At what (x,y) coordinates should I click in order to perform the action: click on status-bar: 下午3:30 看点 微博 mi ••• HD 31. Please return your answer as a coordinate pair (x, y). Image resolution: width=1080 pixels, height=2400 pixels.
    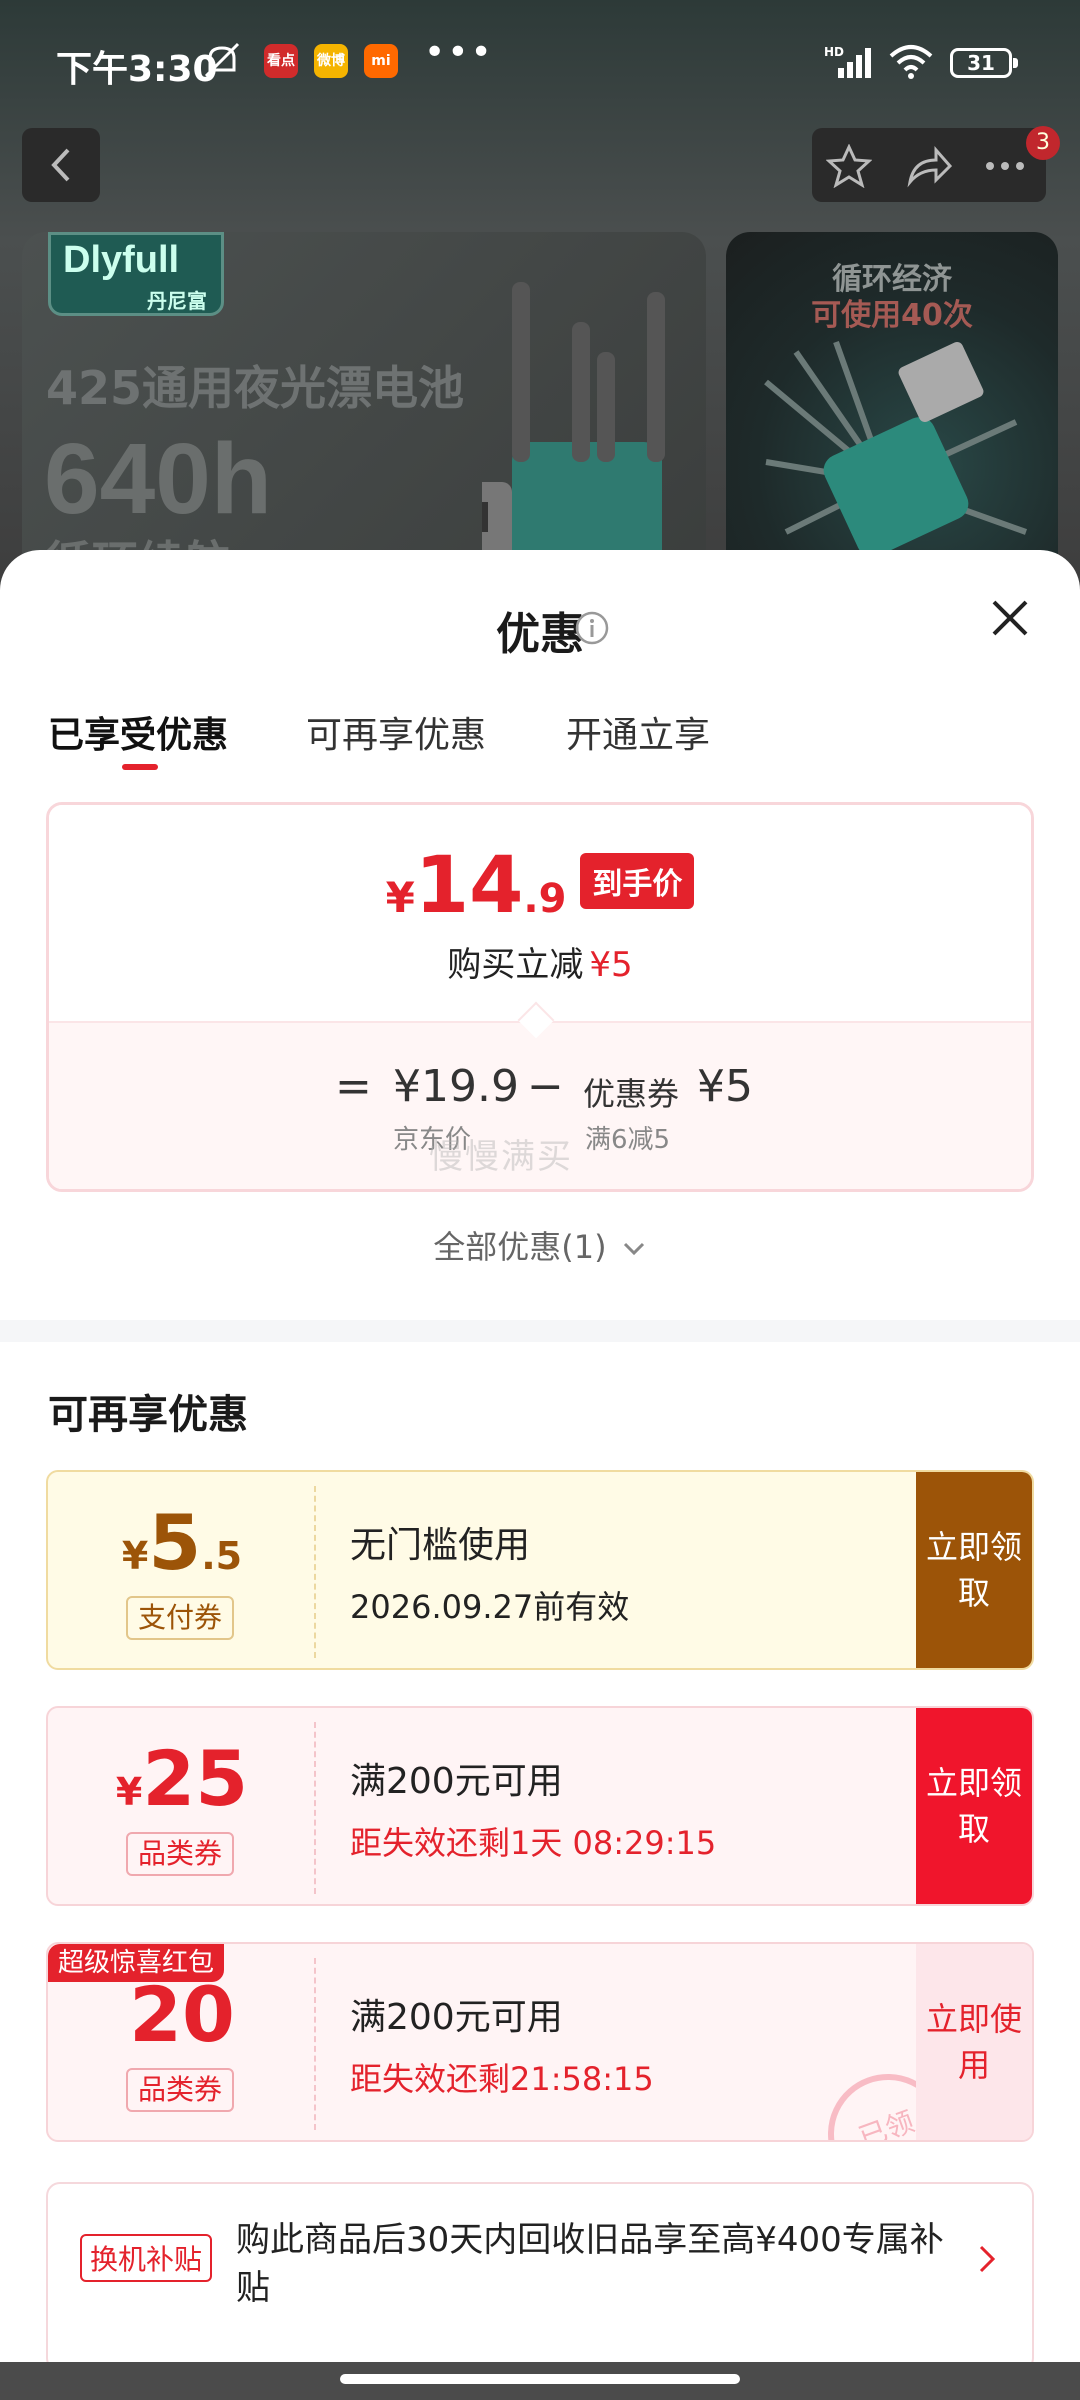
    Looking at the image, I should click on (540, 60).